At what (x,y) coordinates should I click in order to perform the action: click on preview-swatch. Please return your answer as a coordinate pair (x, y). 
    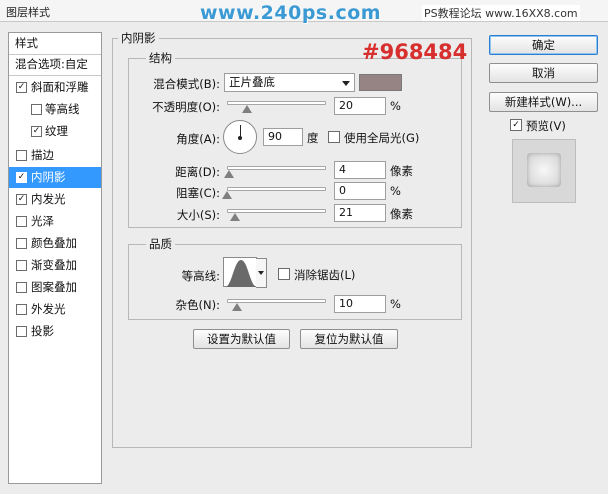
    Looking at the image, I should click on (544, 170).